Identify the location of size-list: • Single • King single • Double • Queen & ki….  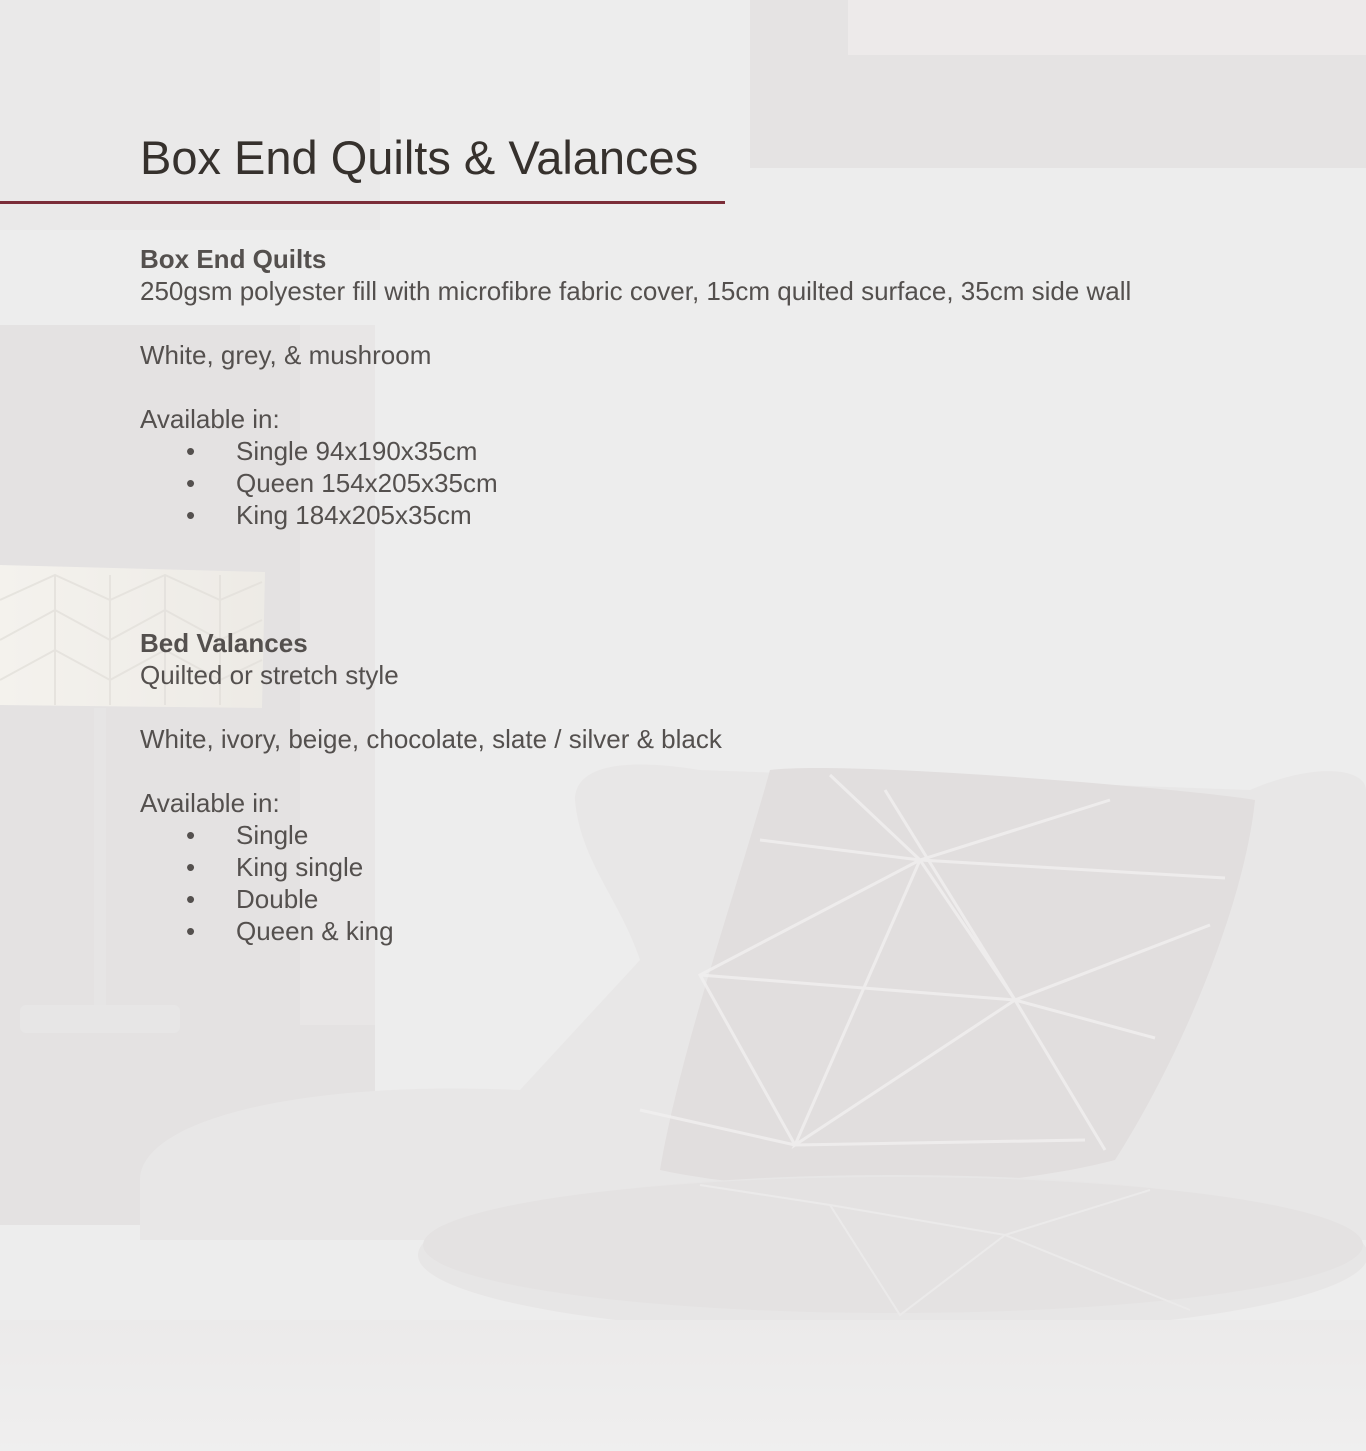
(715, 883).